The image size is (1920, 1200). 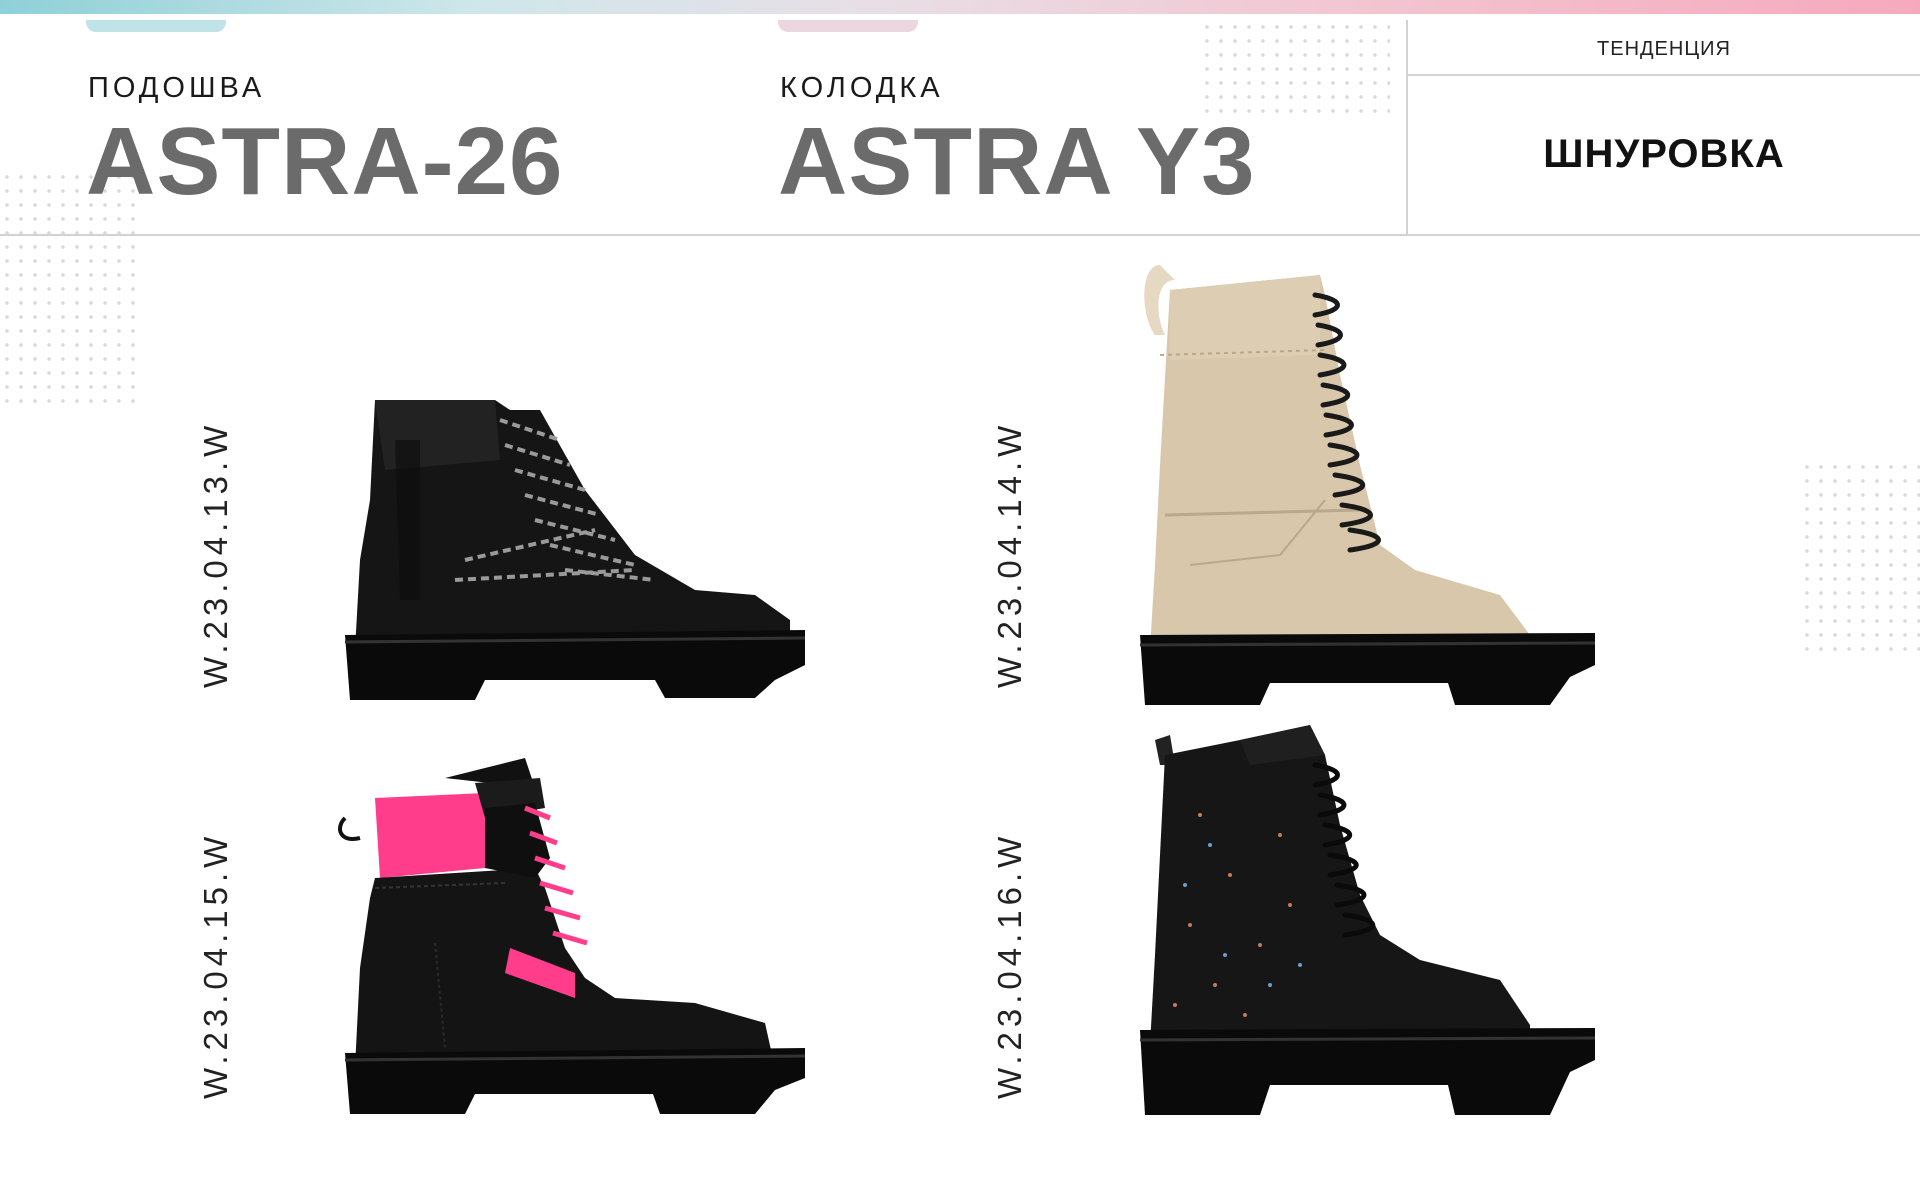 What do you see at coordinates (1370, 922) in the screenshot?
I see `black-speckled-lace-up-boot-icon` at bounding box center [1370, 922].